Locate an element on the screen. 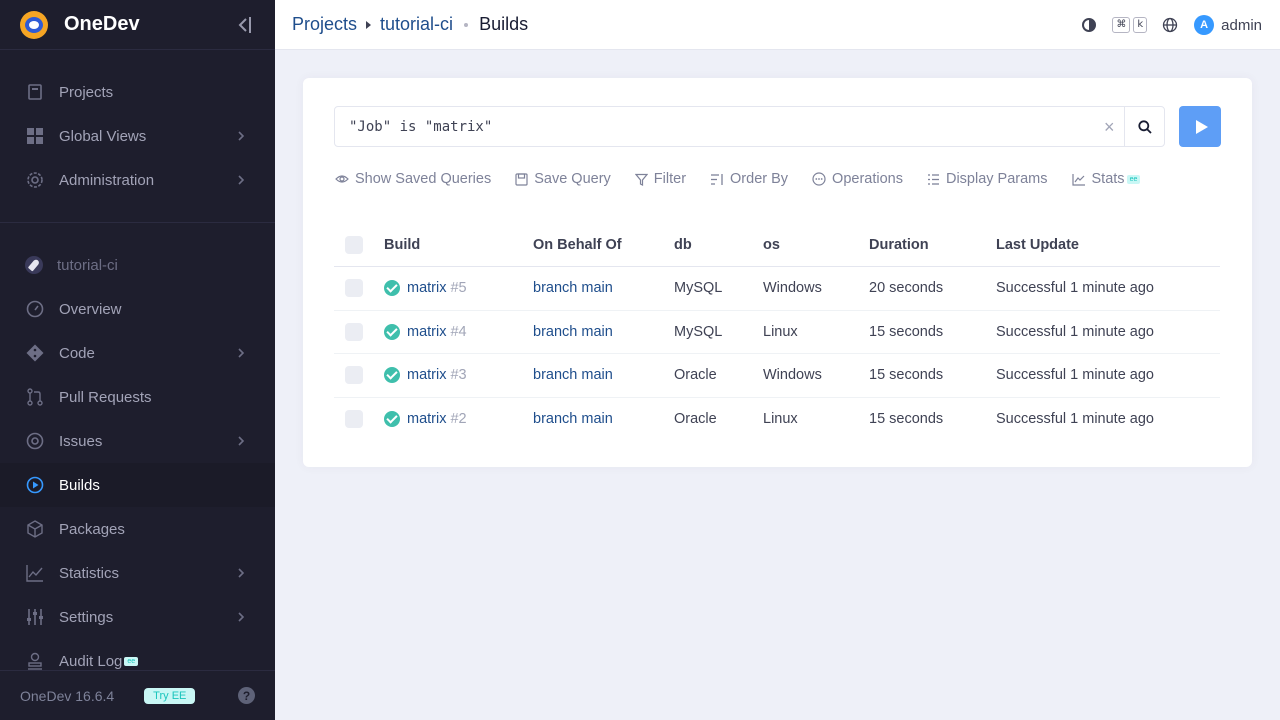  play-circle-icon is located at coordinates (35, 485).